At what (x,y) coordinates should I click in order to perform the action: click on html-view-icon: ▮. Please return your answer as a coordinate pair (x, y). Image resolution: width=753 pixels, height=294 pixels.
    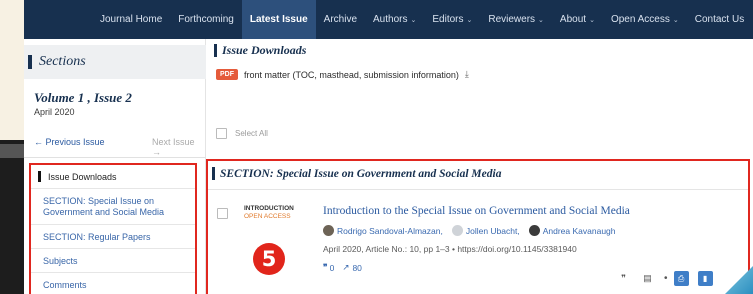
    Looking at the image, I should click on (705, 278).